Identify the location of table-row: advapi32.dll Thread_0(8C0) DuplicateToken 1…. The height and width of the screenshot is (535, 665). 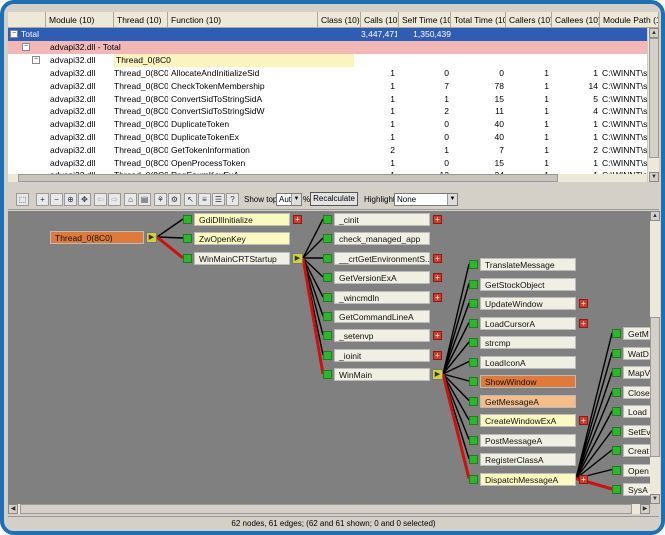
(333, 124).